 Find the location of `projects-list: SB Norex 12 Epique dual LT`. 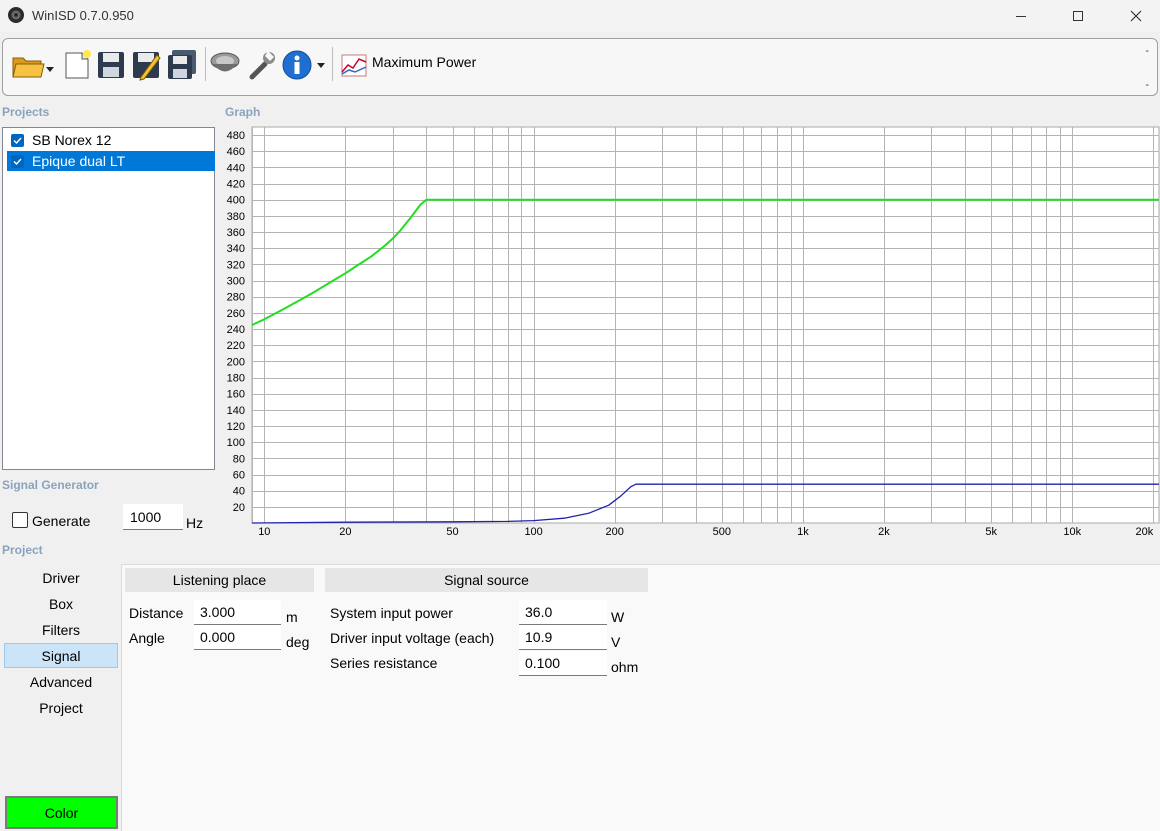

projects-list: SB Norex 12 Epique dual LT is located at coordinates (108, 298).